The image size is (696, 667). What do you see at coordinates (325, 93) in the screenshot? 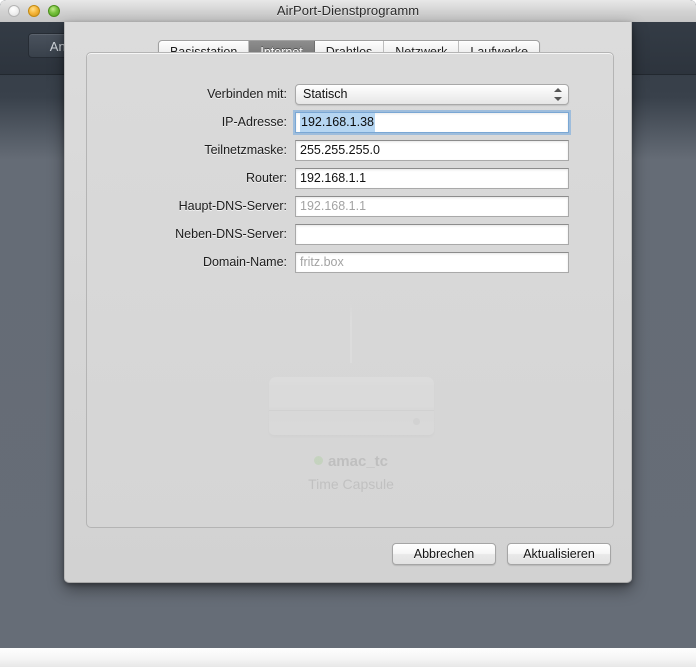
I see `connect-with-value: Statisch` at bounding box center [325, 93].